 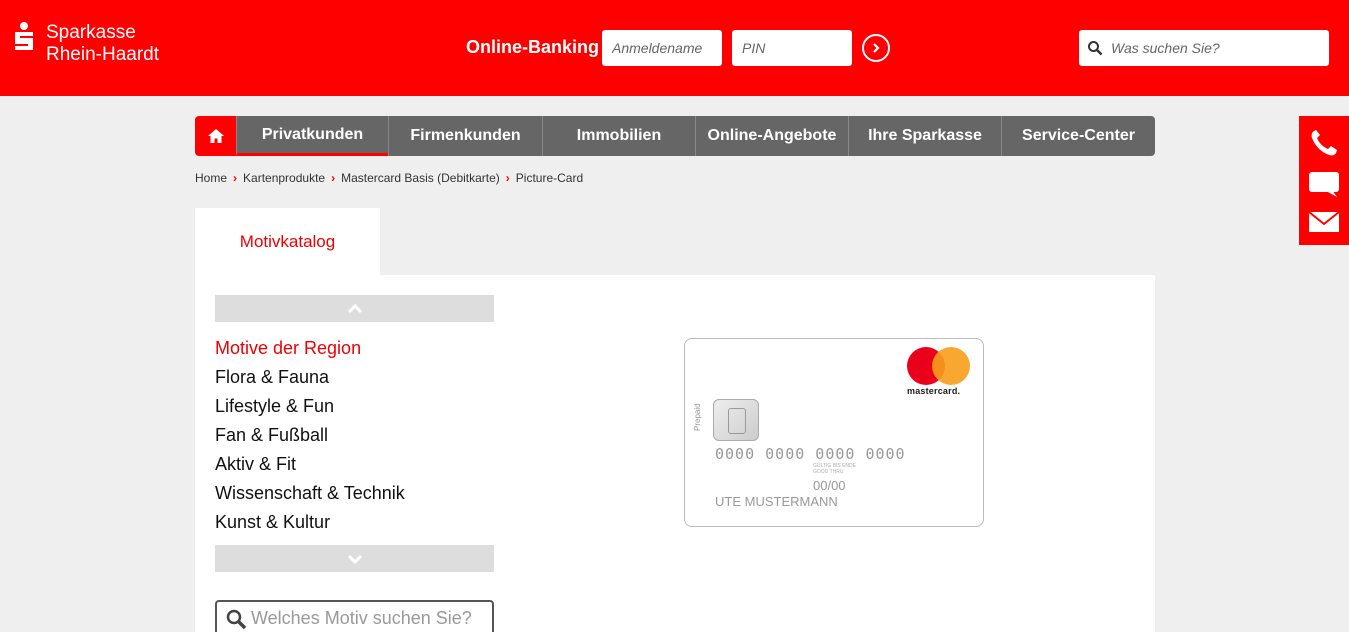 I want to click on home-icon, so click(x=215, y=136).